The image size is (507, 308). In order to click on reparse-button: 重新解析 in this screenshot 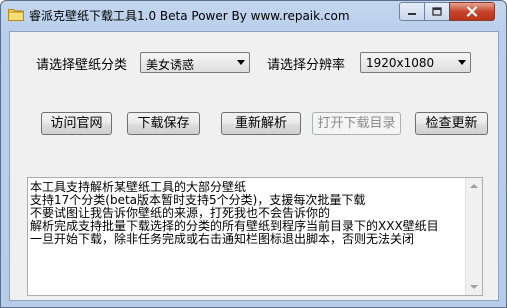, I will do `click(261, 123)`.